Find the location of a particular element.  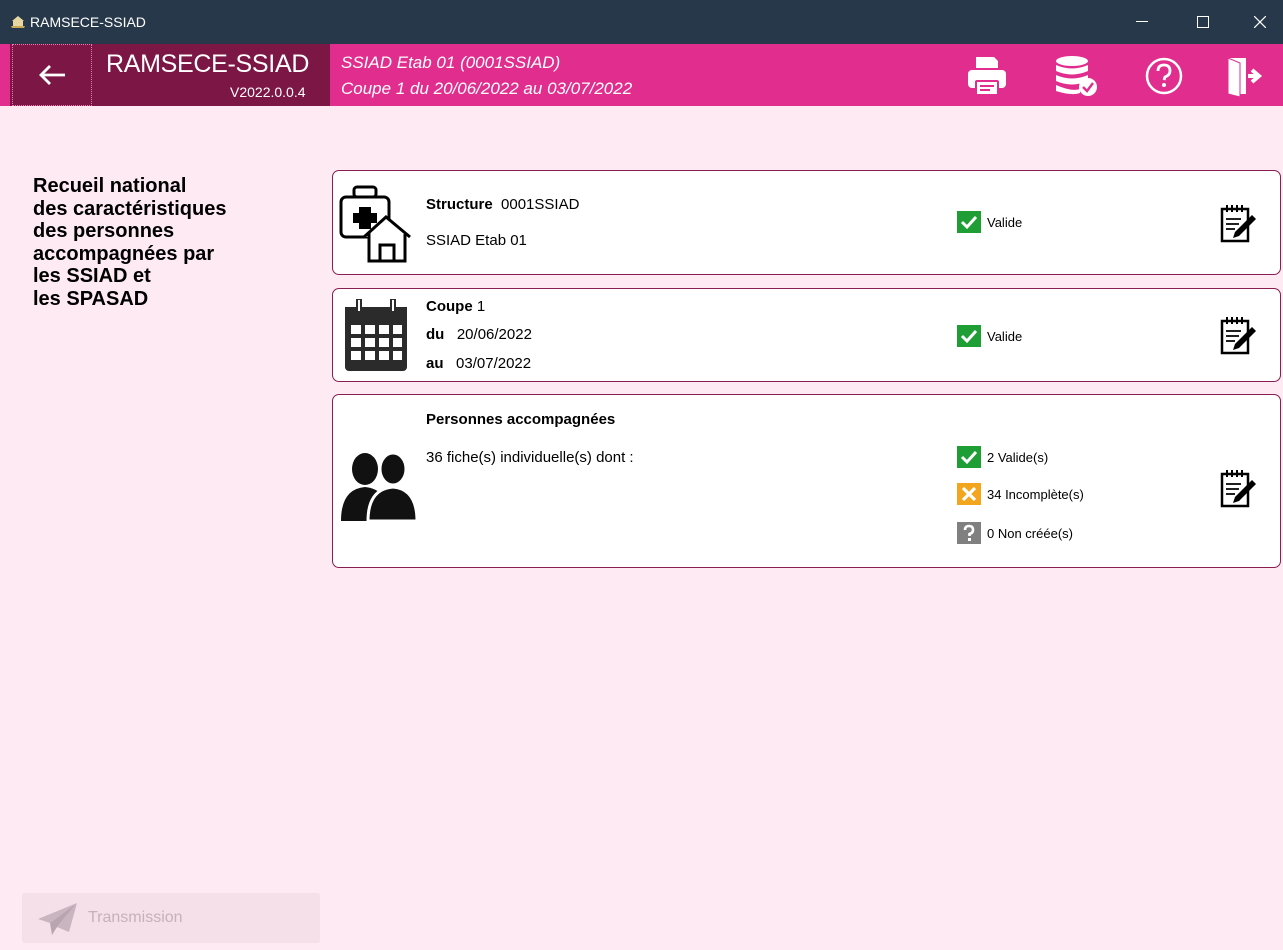

exit-door-icon is located at coordinates (1245, 77).